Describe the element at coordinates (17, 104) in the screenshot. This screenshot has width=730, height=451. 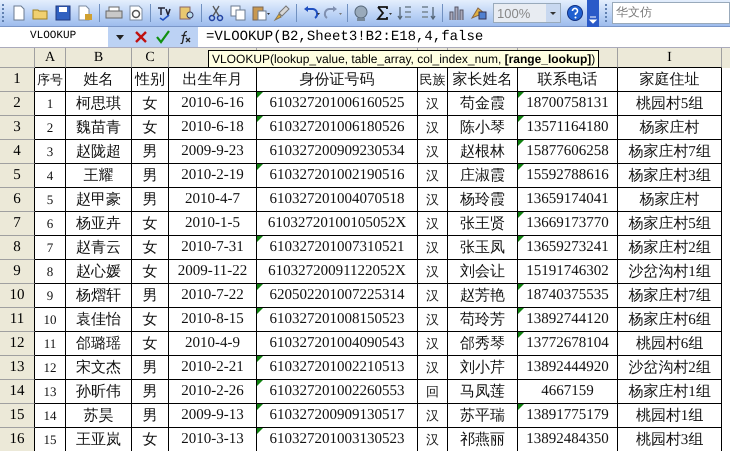
I see `row-header: 2` at that location.